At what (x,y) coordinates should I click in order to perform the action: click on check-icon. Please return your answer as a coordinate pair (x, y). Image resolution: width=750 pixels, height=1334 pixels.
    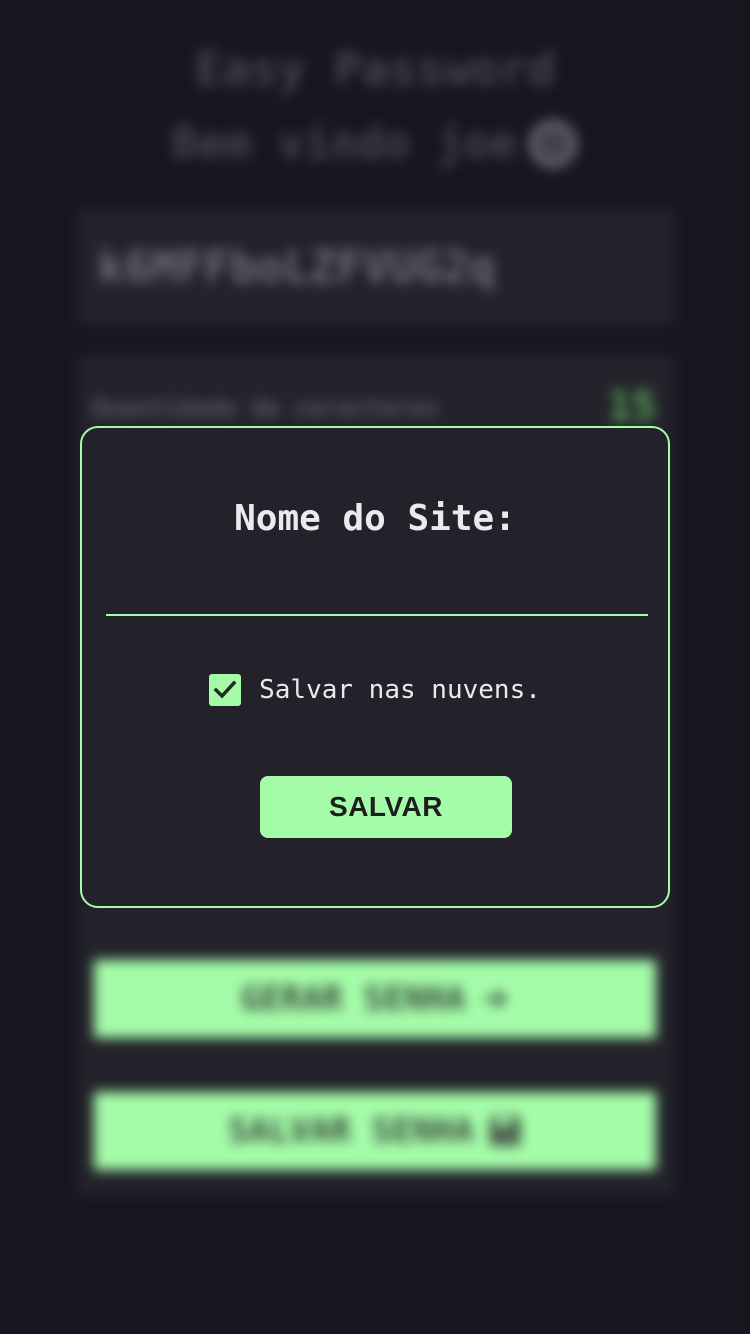
    Looking at the image, I should click on (225, 689).